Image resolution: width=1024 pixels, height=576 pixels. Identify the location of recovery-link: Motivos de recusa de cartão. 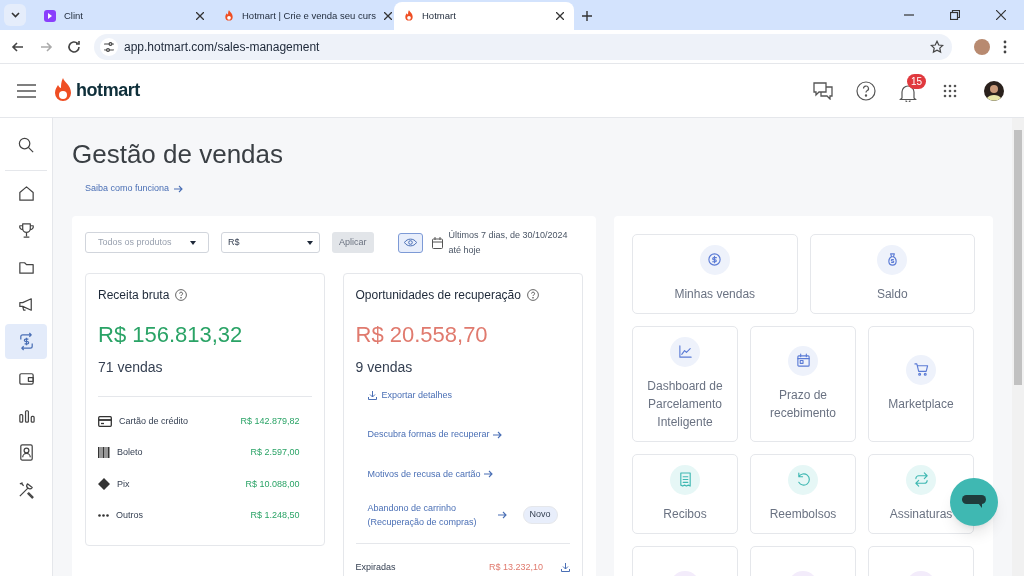
(430, 474).